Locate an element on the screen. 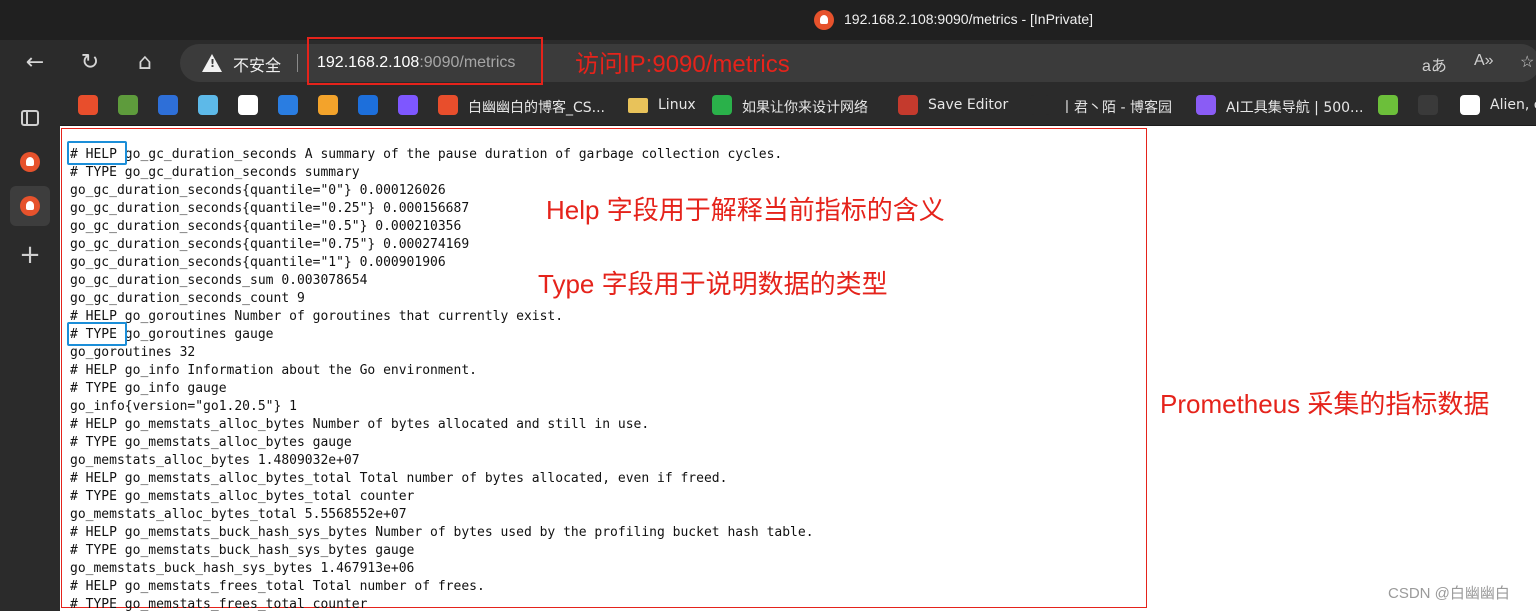  bookmark-label: Save Editor is located at coordinates (968, 105).